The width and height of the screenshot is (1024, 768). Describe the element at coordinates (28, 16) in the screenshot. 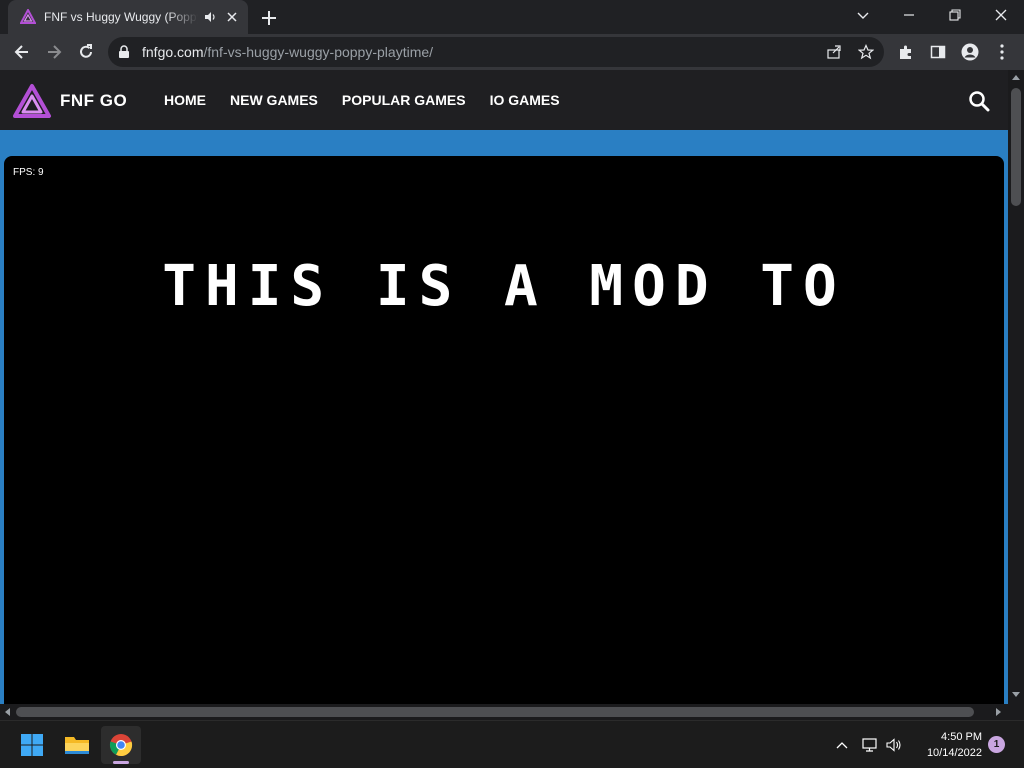

I see `fnfgo-favicon-icon` at that location.